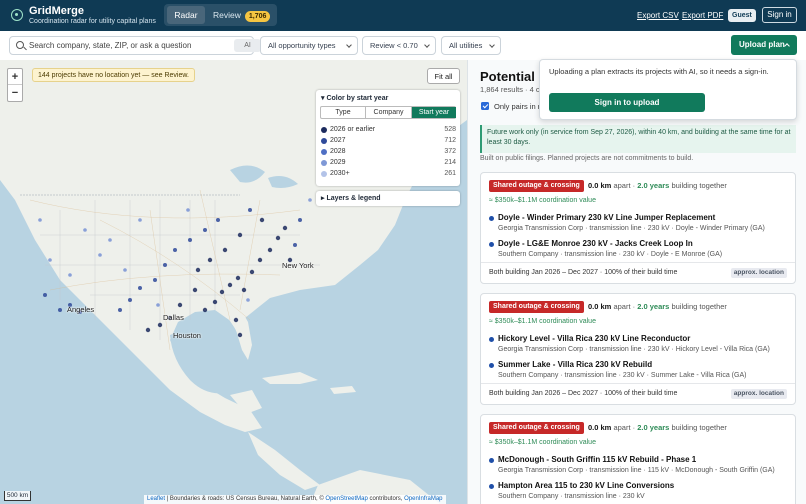 The image size is (806, 504). What do you see at coordinates (20, 45) in the screenshot?
I see `search-icon` at bounding box center [20, 45].